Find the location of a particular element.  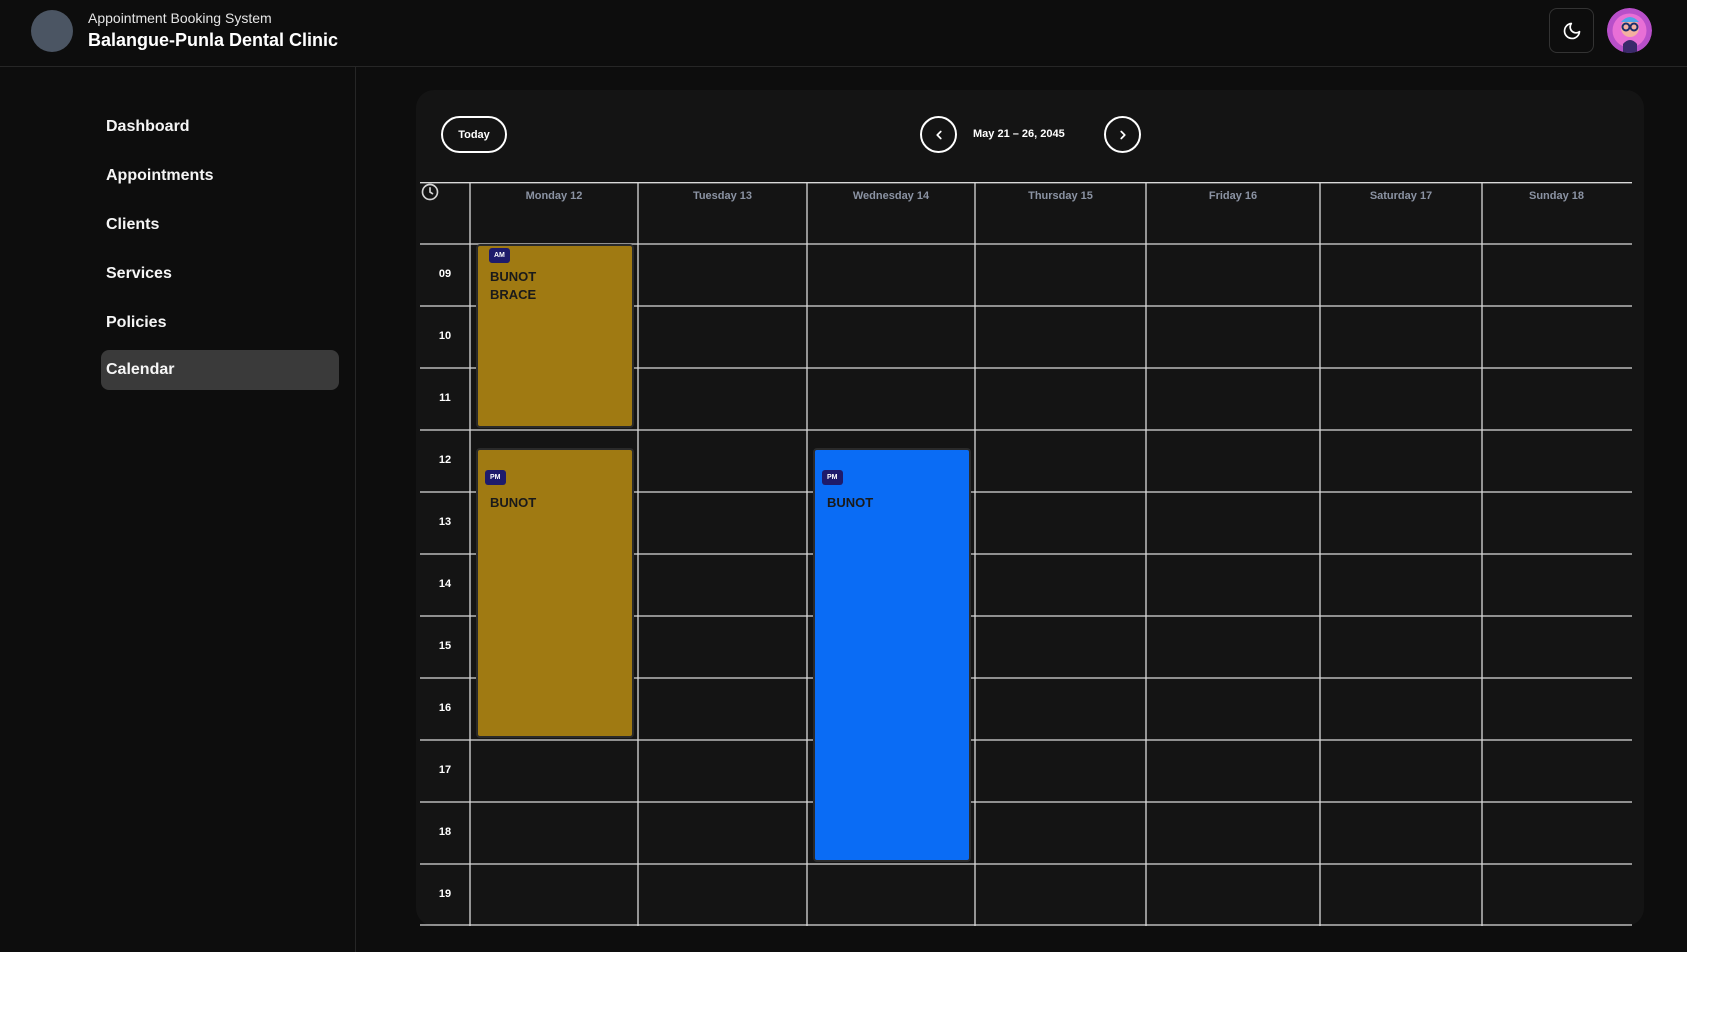

theme-toggle-button is located at coordinates (1571, 30).